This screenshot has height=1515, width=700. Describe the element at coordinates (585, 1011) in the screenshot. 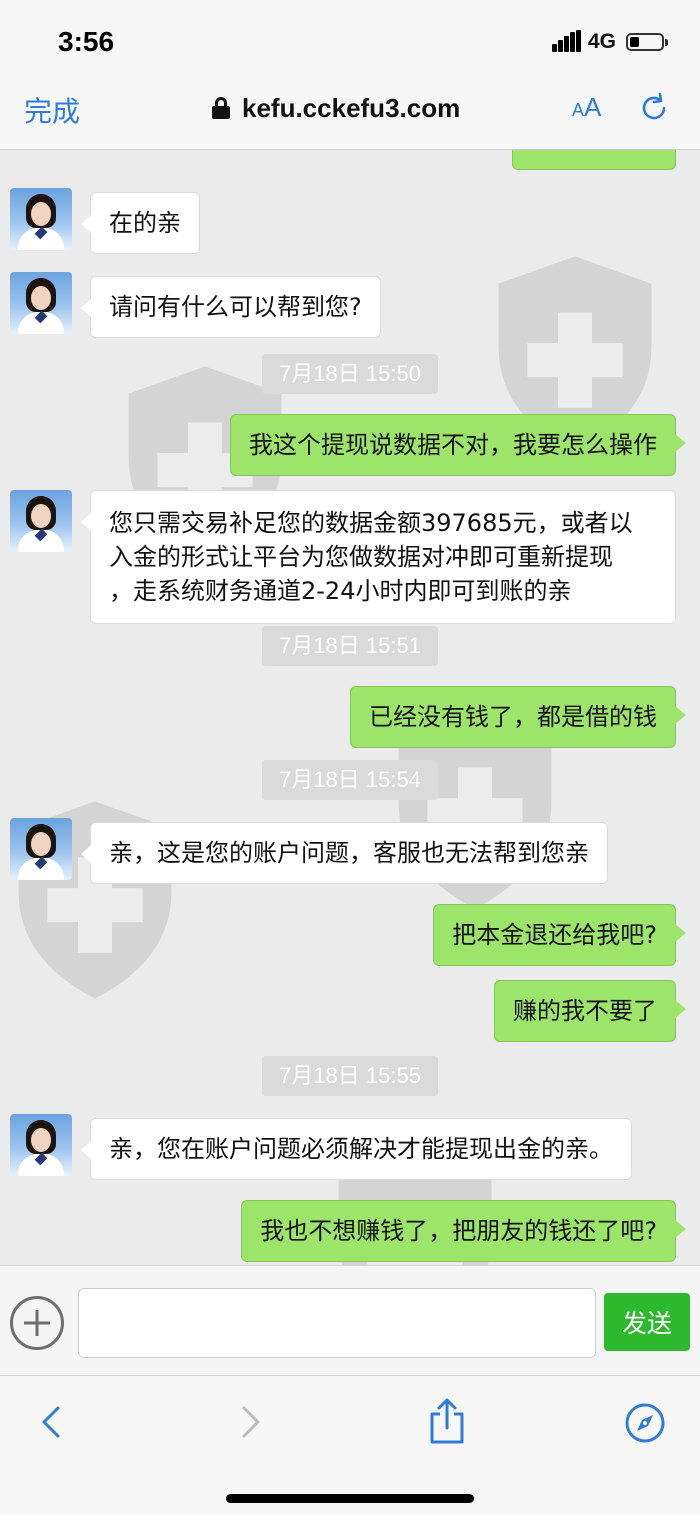

I see `message-text: 赚的我不要了` at that location.